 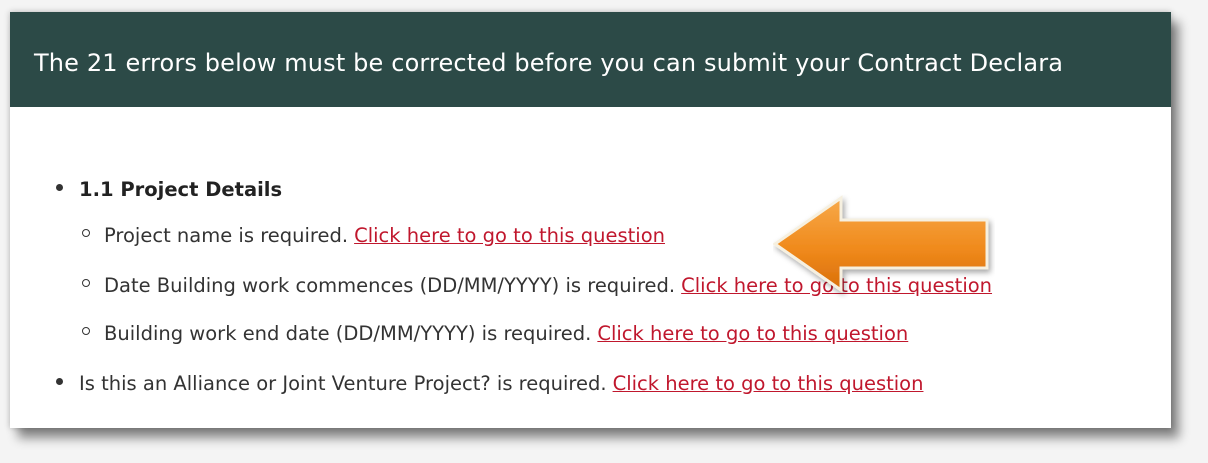 What do you see at coordinates (881, 244) in the screenshot?
I see `orange-arrow-icon` at bounding box center [881, 244].